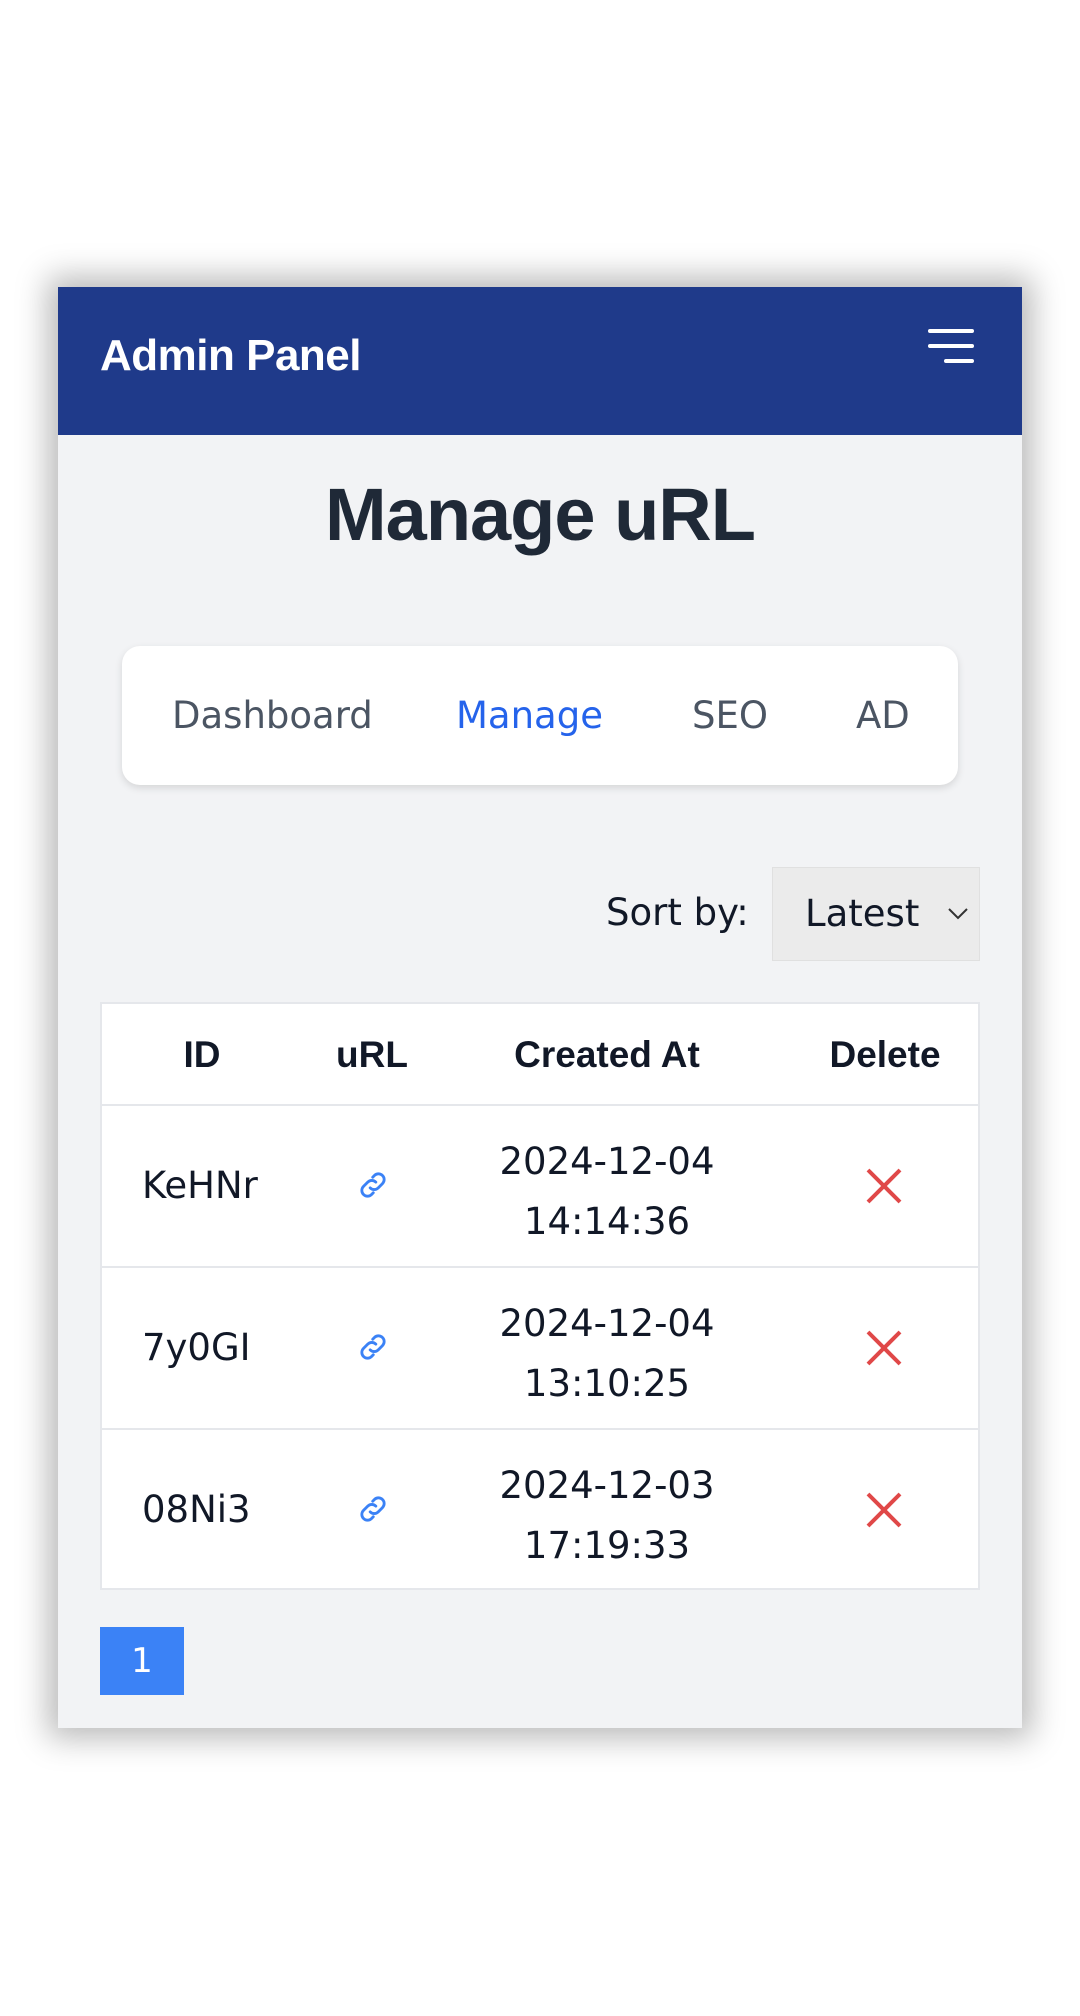 The image size is (1080, 2016). I want to click on sort-select: Latest, so click(876, 914).